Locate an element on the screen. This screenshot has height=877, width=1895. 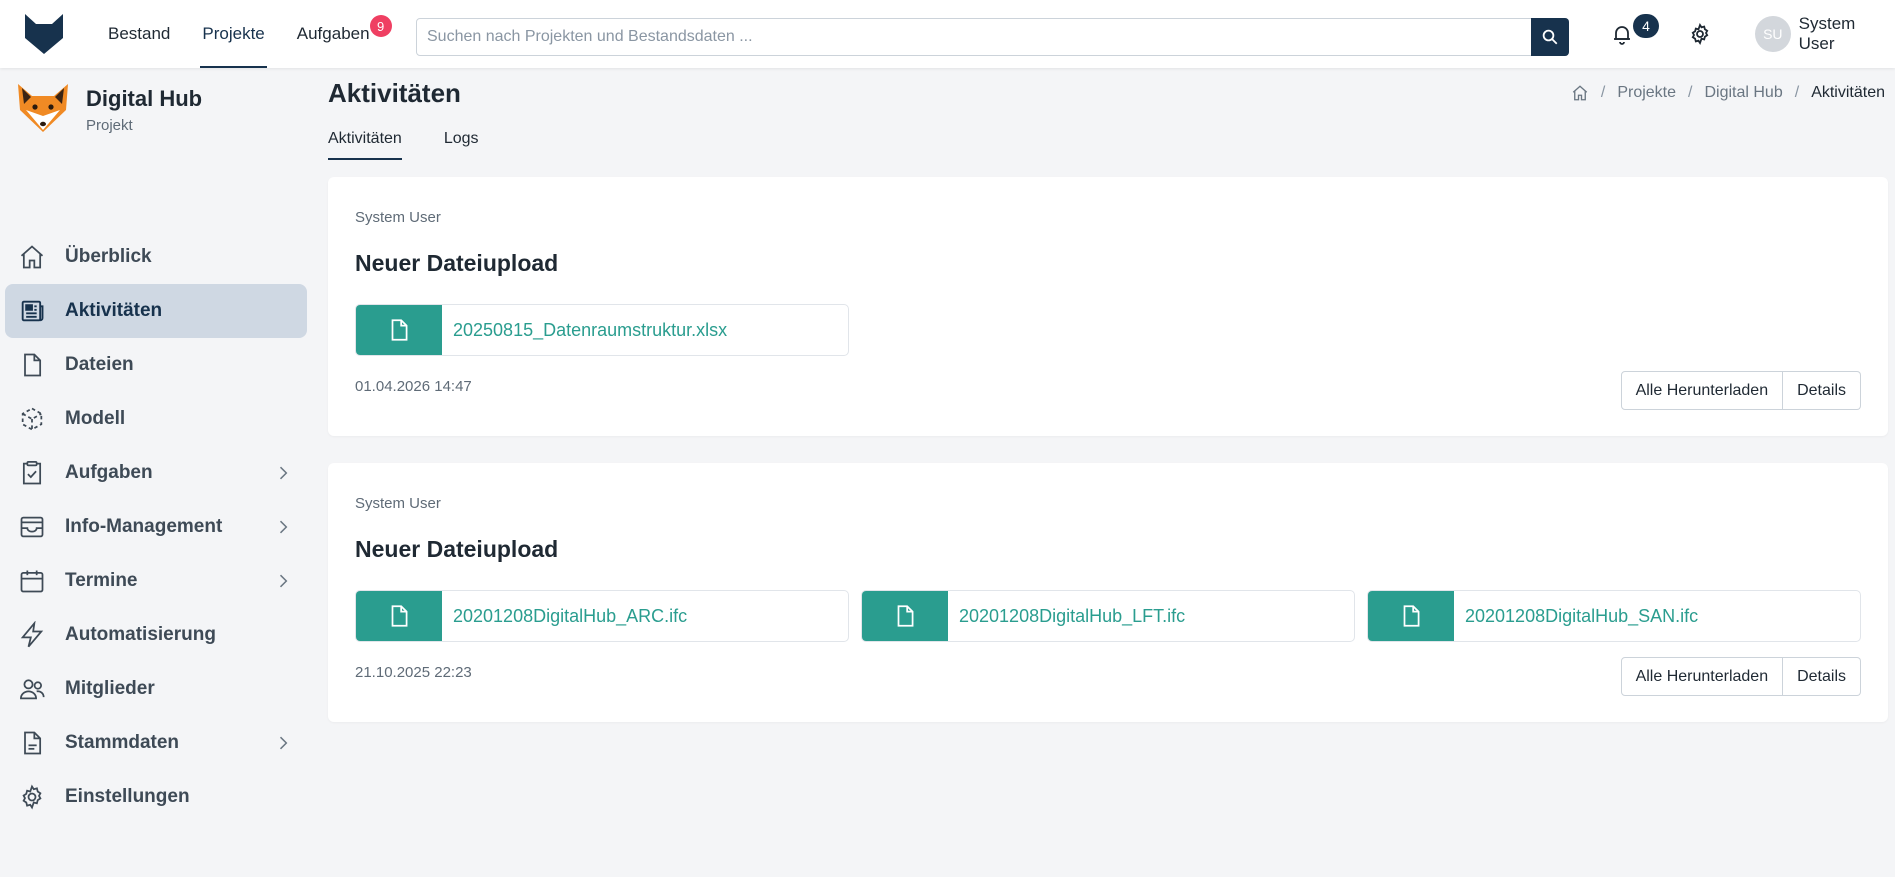
calendar-icon is located at coordinates (32, 581).